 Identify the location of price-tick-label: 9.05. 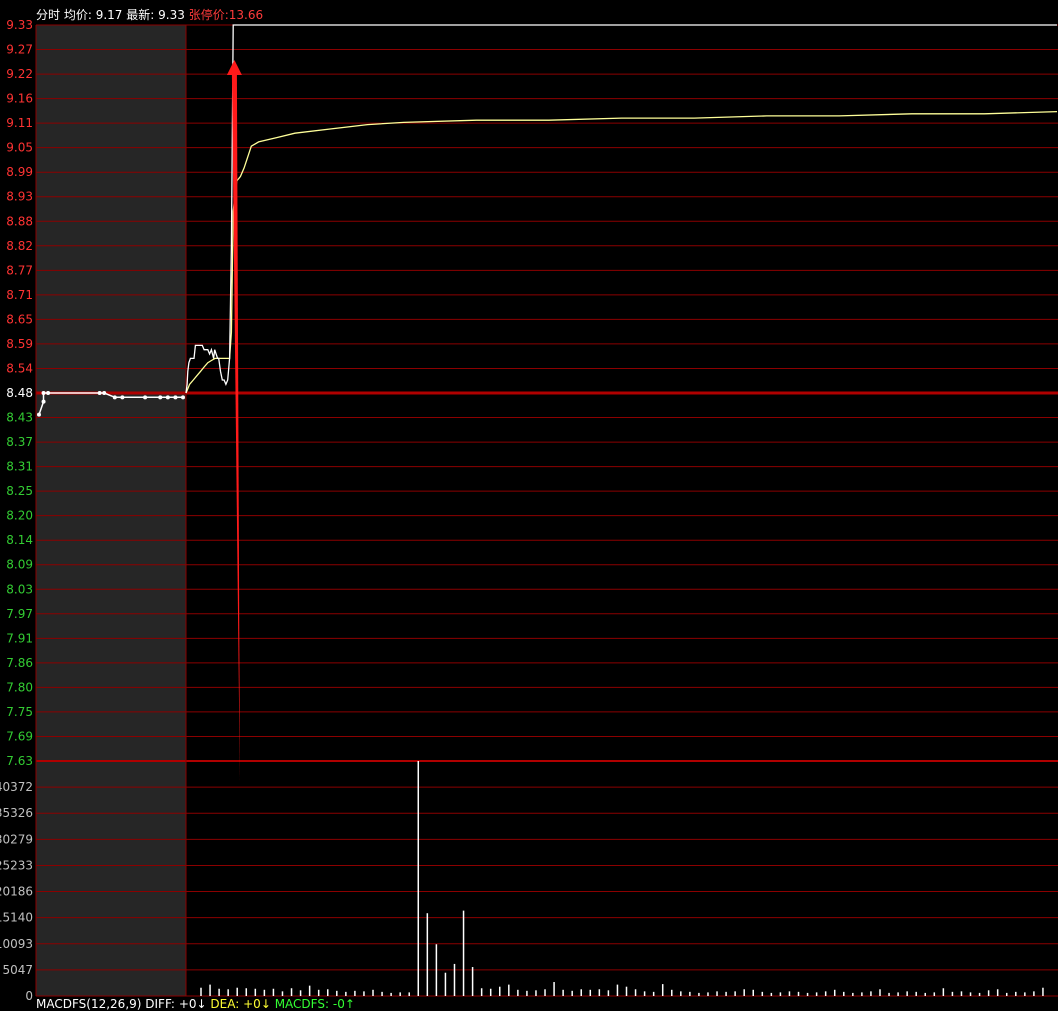
(19, 148).